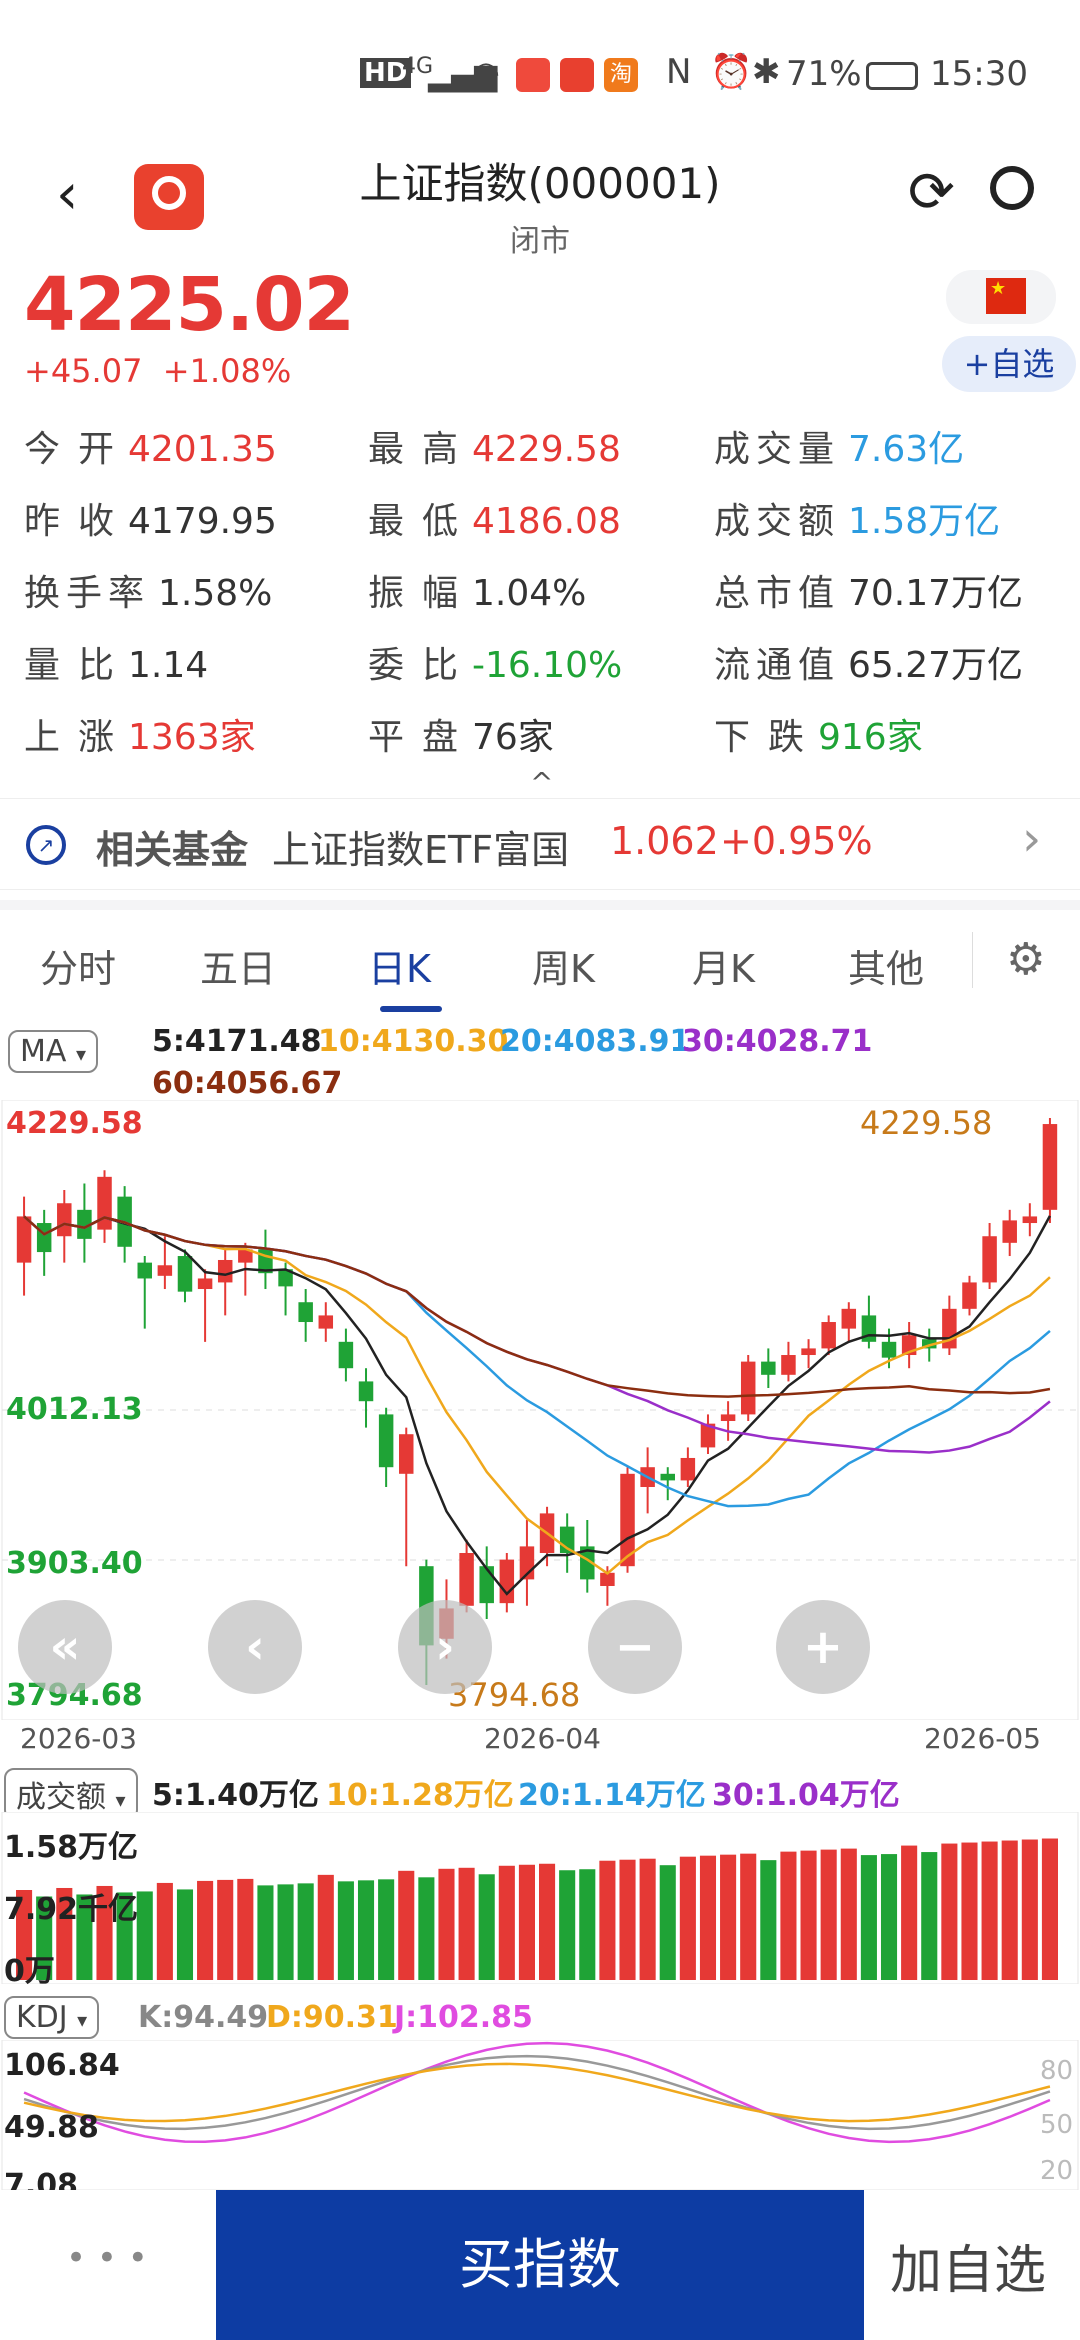 This screenshot has width=1080, height=2340. I want to click on price-axis-mid1: 4012.13, so click(74, 1409).